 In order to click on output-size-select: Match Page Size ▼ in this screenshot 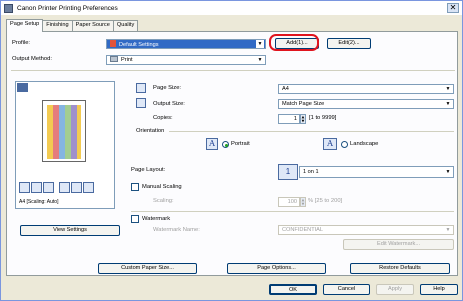, I will do `click(366, 104)`.